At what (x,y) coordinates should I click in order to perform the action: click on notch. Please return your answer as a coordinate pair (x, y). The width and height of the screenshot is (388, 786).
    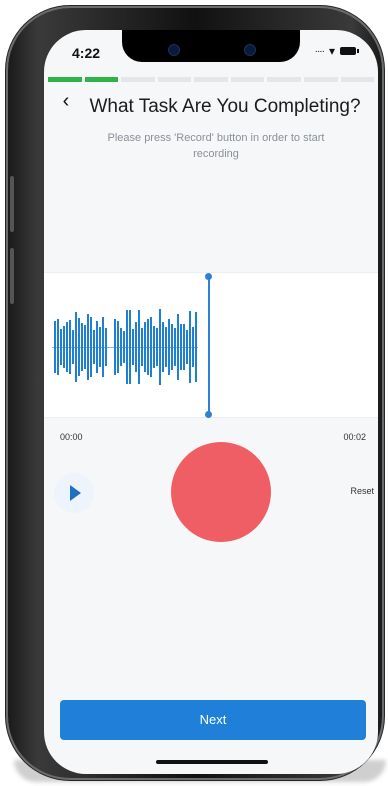
    Looking at the image, I should click on (211, 46).